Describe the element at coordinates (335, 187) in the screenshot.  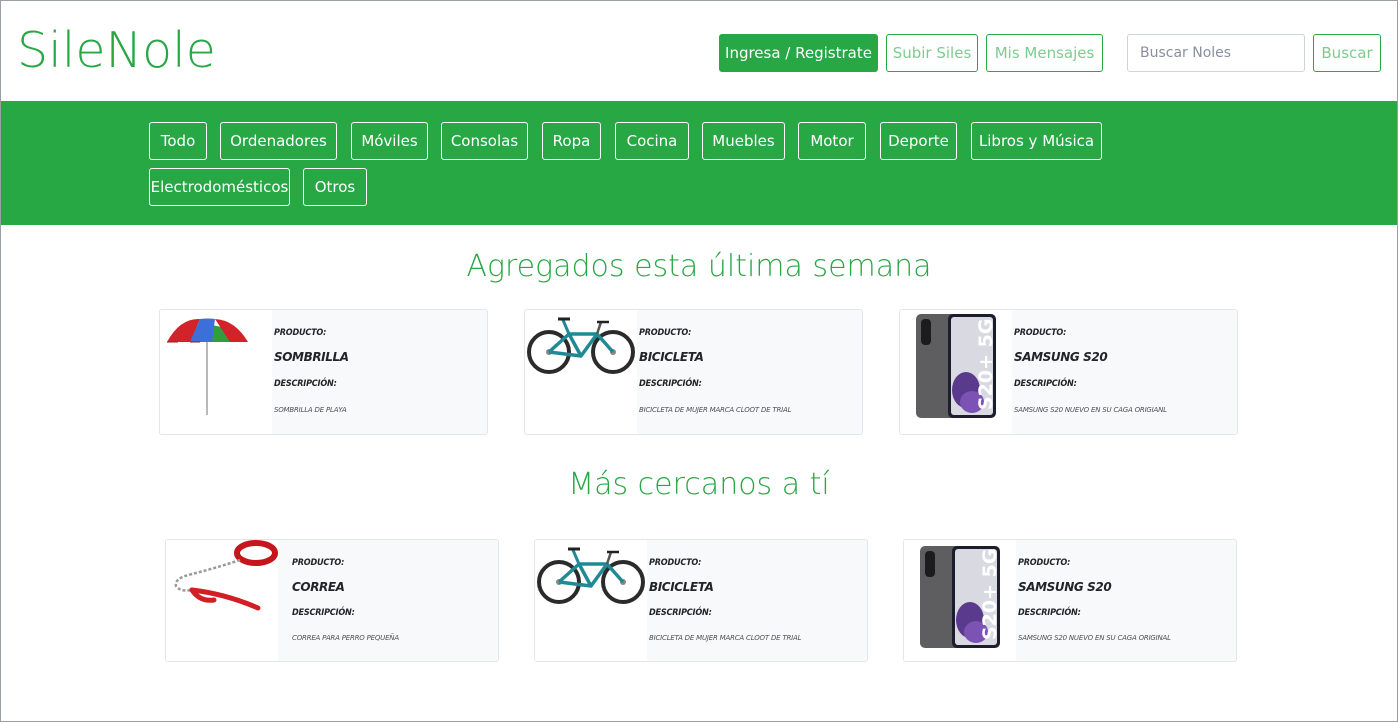
I see `category-otros: Otros` at that location.